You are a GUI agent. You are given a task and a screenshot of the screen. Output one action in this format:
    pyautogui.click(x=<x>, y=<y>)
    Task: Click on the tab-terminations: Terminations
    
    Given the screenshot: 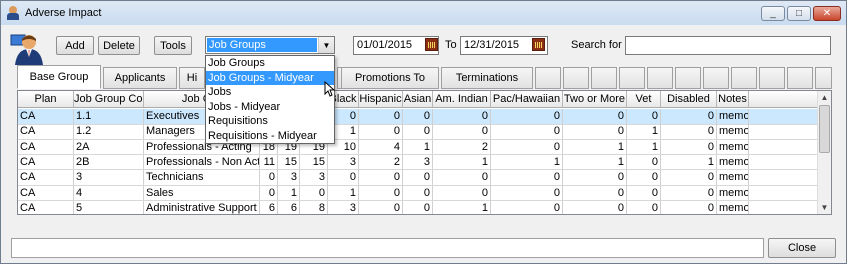 What is the action you would take?
    pyautogui.click(x=487, y=78)
    